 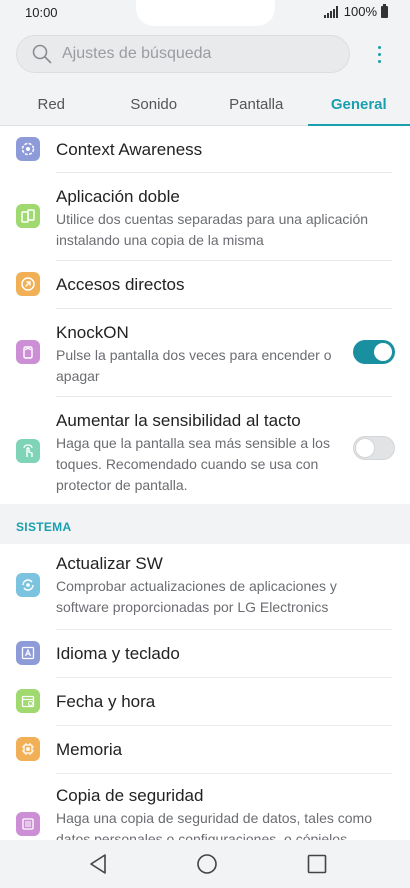 What do you see at coordinates (360, 11) in the screenshot?
I see `battery-percent: 100%` at bounding box center [360, 11].